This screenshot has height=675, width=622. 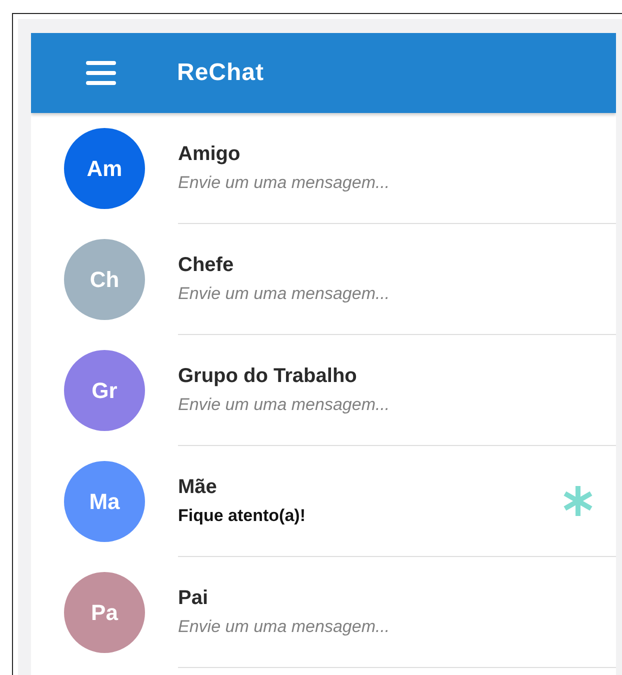 I want to click on contact-name: Pai, so click(x=386, y=598).